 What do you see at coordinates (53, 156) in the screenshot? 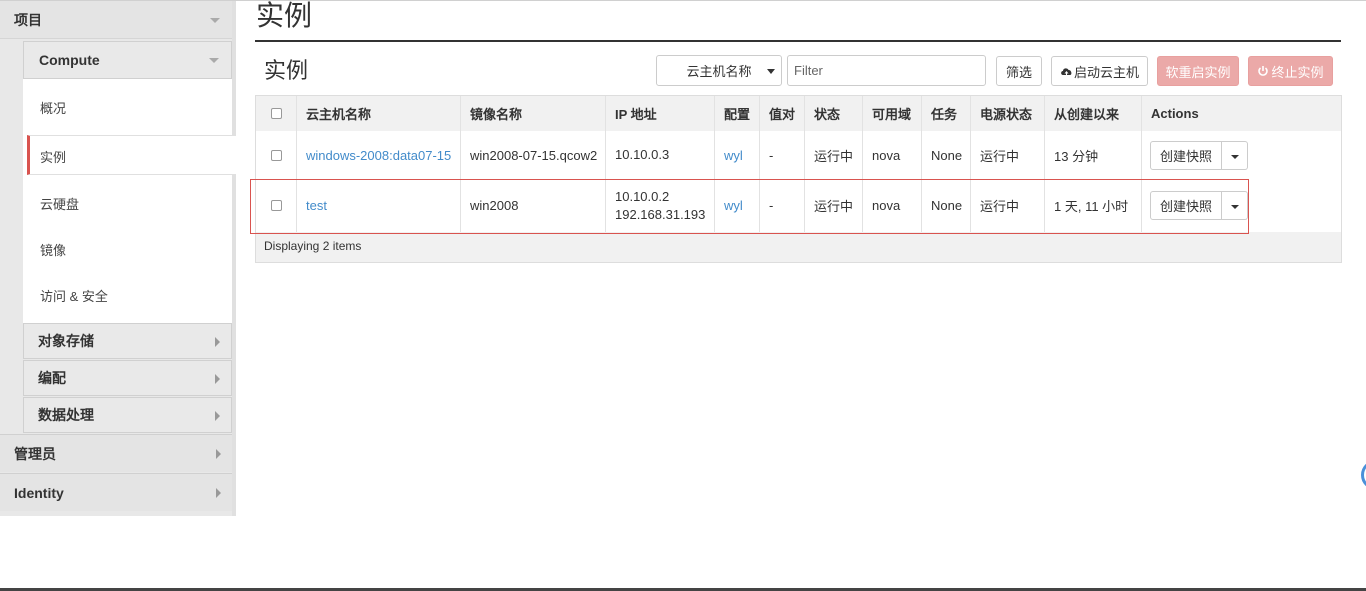
I see `sidebar-item-instances: 实例` at bounding box center [53, 156].